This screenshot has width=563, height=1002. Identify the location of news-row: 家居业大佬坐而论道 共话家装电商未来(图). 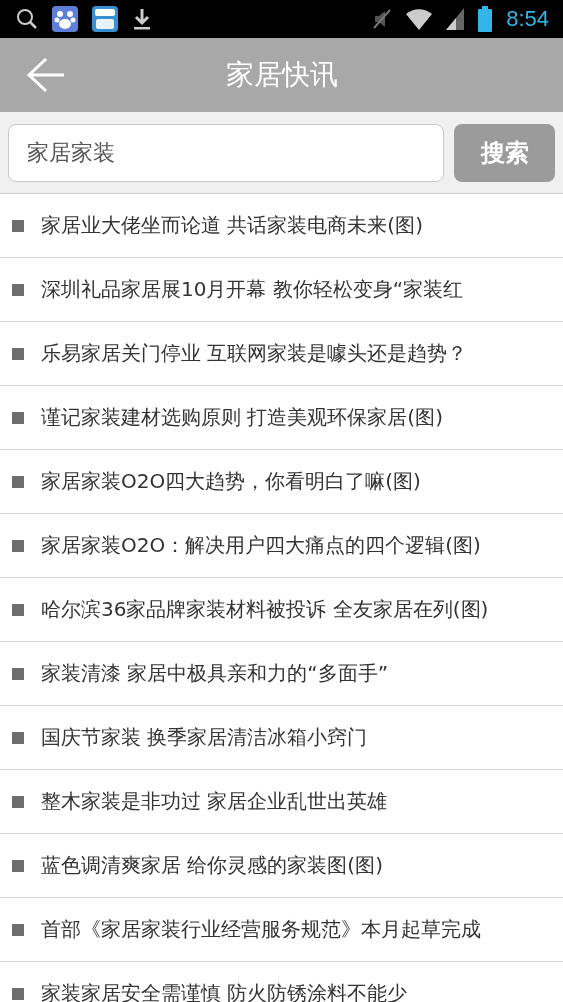
(281, 226).